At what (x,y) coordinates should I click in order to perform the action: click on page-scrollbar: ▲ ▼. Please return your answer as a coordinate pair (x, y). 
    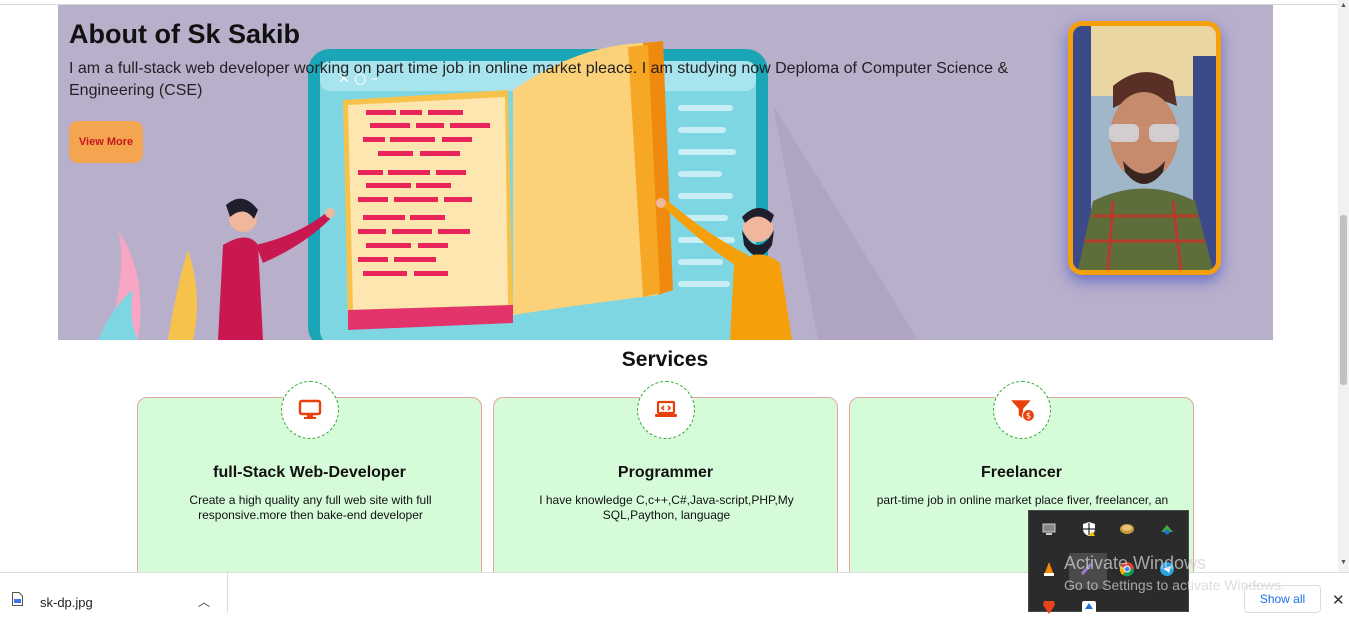
    Looking at the image, I should click on (1343, 286).